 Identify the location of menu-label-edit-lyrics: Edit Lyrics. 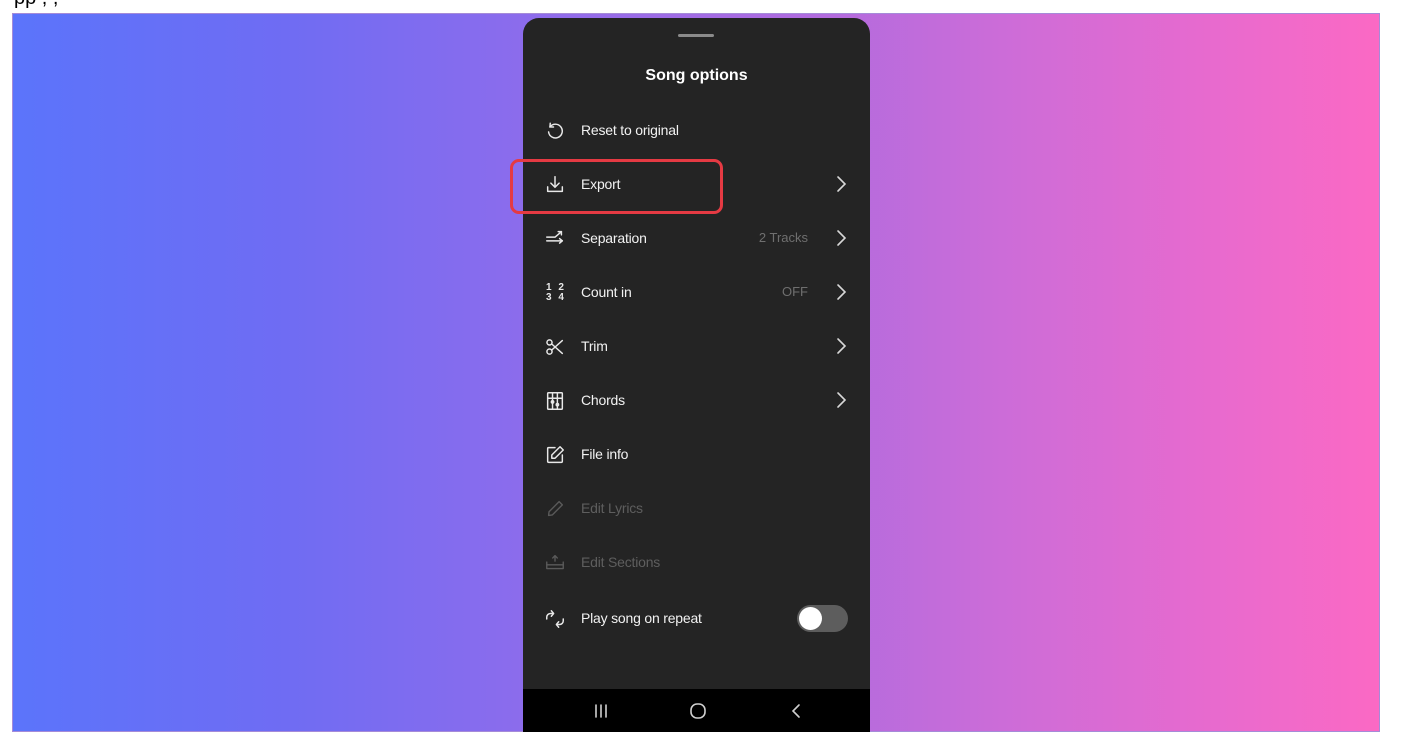
(612, 508).